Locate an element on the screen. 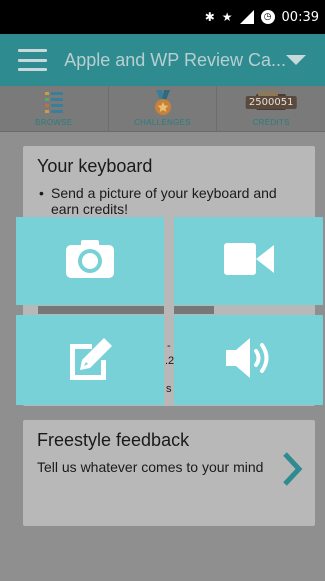  camera-icon is located at coordinates (90, 261).